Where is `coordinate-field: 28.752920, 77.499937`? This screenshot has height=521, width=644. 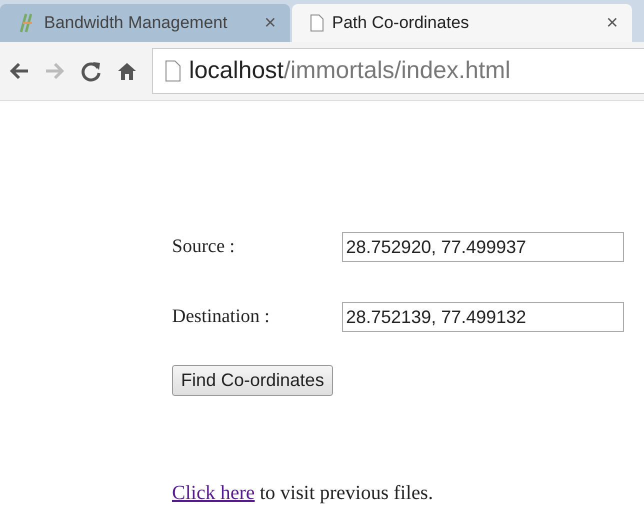
coordinate-field: 28.752920, 77.499937 is located at coordinates (483, 247).